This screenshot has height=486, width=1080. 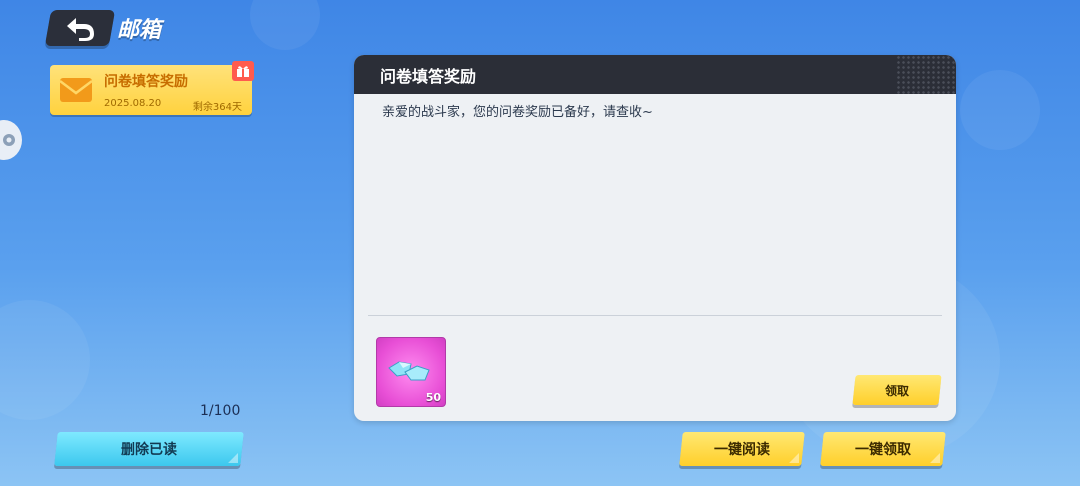 I want to click on mail-page-count: 1/100, so click(x=220, y=411).